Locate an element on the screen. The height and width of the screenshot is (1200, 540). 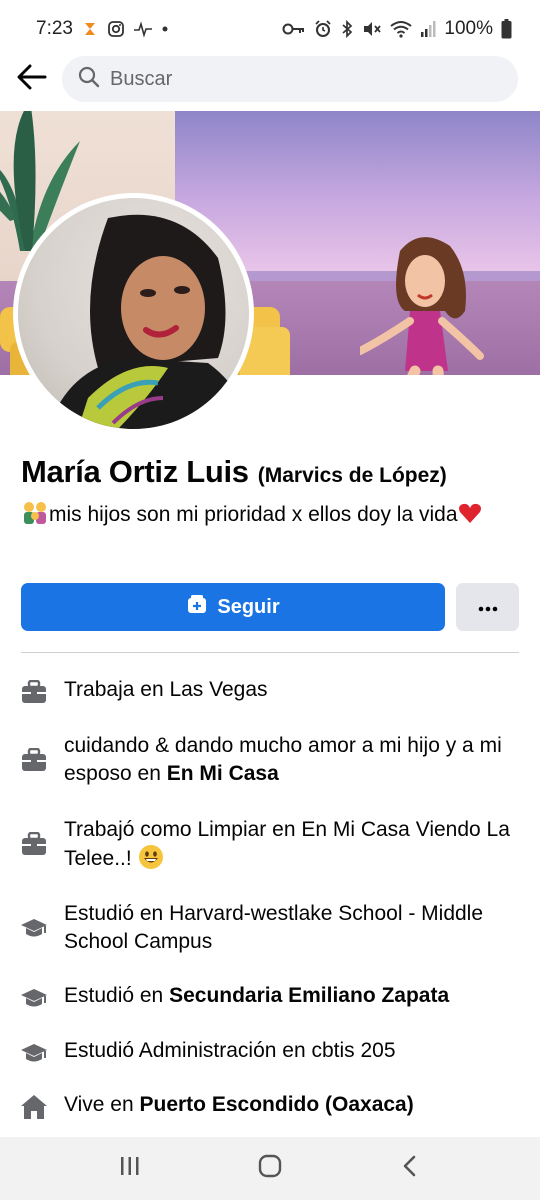
battery-icon is located at coordinates (506, 29).